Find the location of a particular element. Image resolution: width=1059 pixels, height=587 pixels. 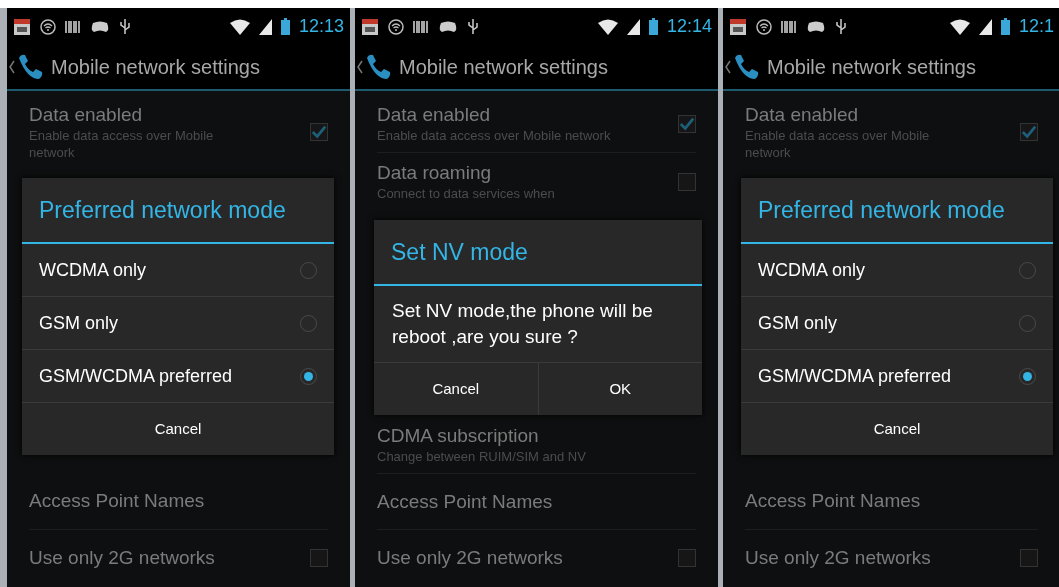

setting-title: Data roaming is located at coordinates (435, 173).